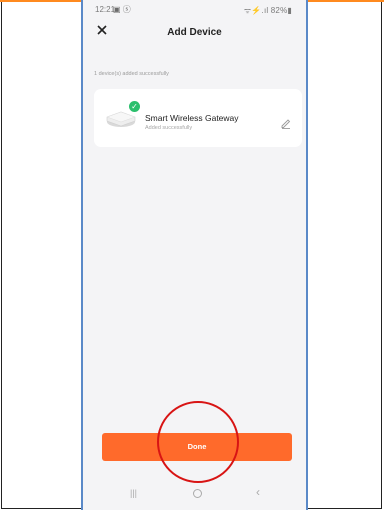  I want to click on page-title: Add Device, so click(194, 32).